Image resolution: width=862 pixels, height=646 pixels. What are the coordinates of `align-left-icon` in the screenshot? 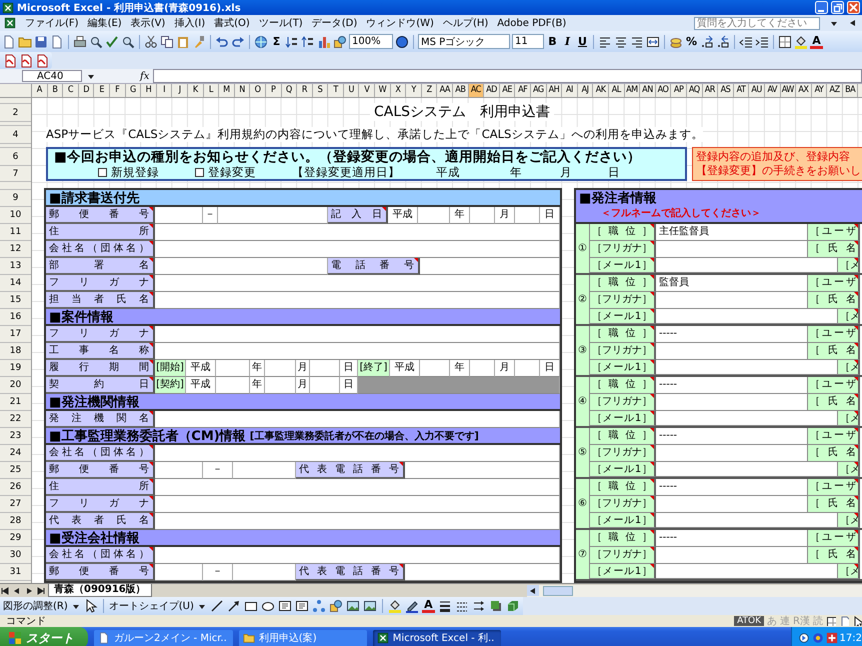 It's located at (605, 41).